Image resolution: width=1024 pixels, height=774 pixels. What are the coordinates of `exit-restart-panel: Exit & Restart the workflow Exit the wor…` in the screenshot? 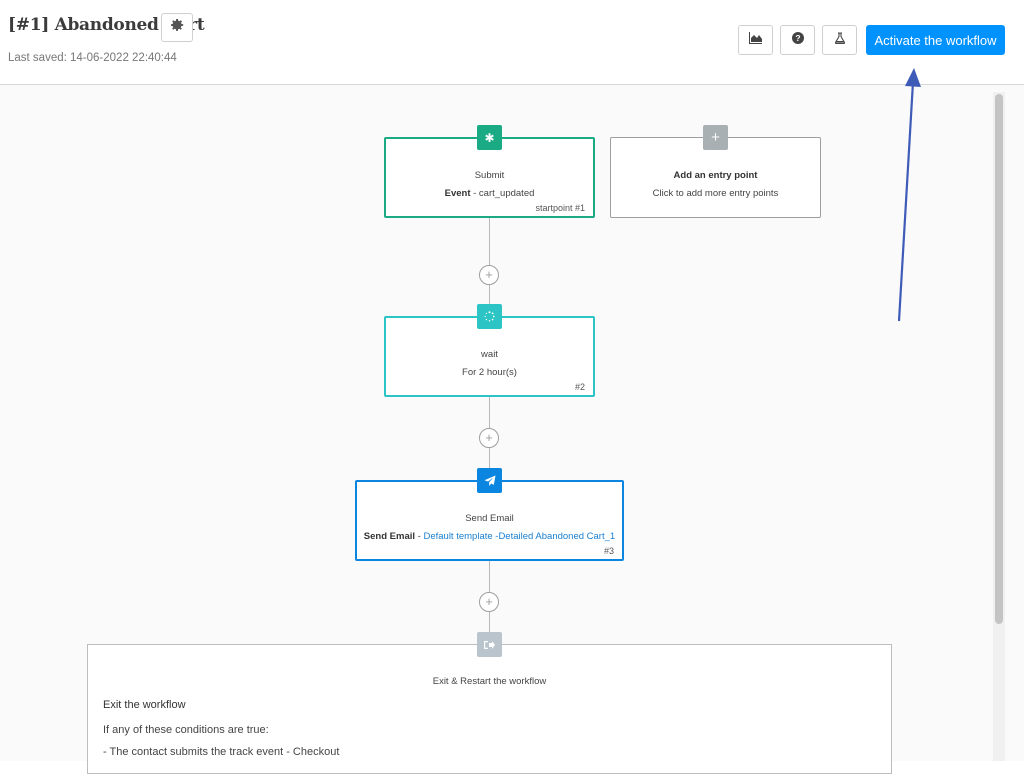 It's located at (489, 709).